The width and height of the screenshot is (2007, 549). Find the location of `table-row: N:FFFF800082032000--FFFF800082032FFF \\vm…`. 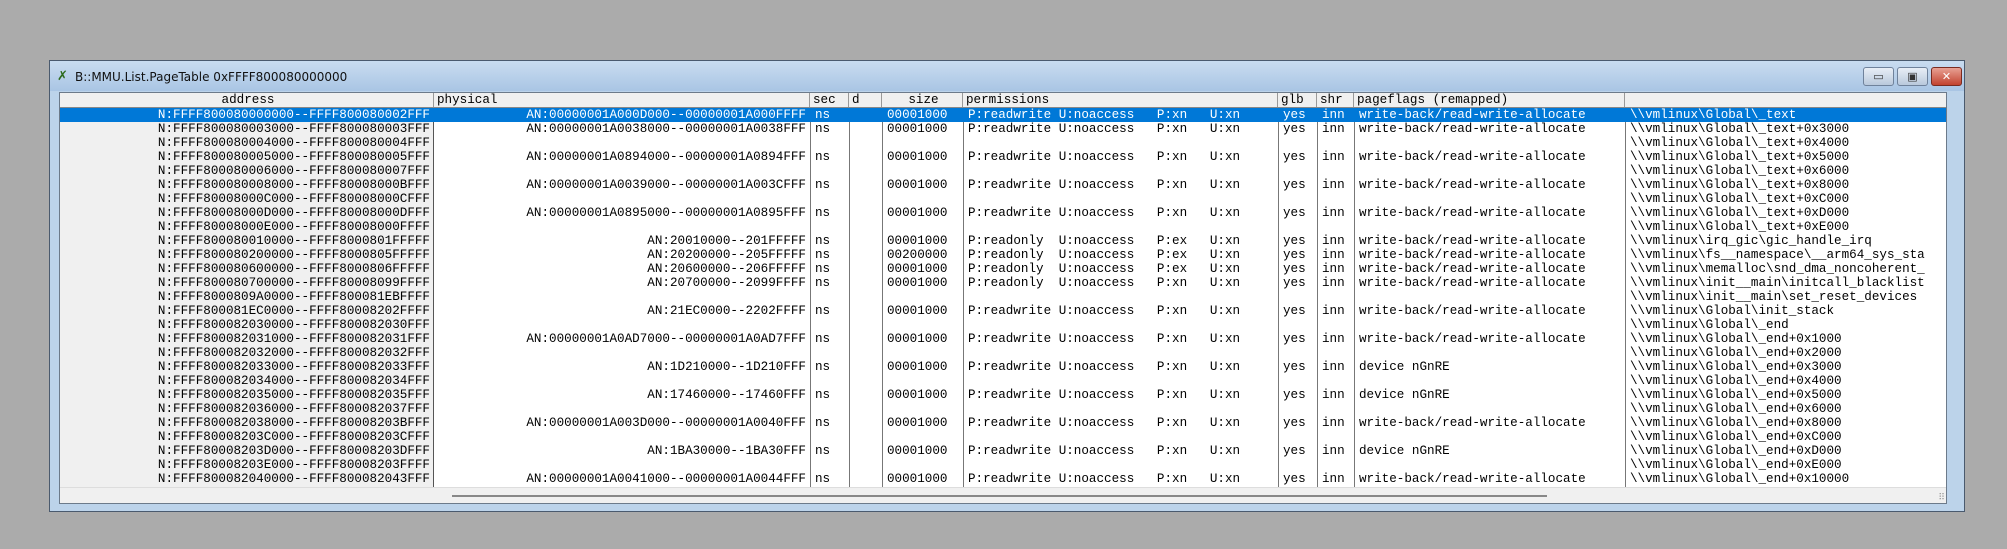

table-row: N:FFFF800082032000--FFFF800082032FFF \\vm… is located at coordinates (1003, 353).